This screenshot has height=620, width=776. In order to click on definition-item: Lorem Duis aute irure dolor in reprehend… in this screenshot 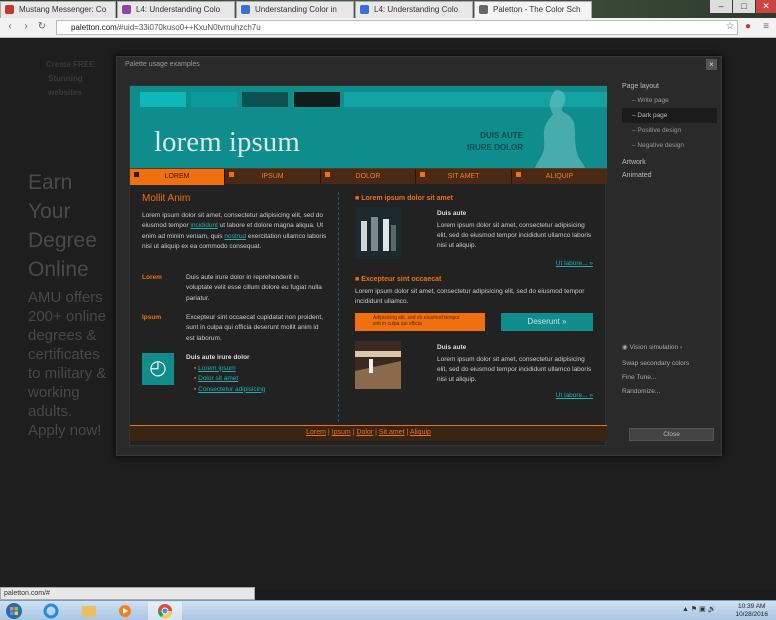, I will do `click(237, 293)`.